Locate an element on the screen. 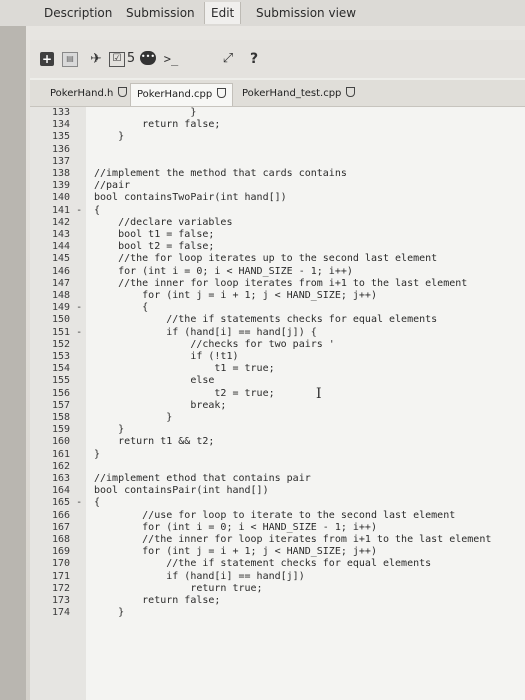 The width and height of the screenshot is (525, 700). code-text: return true; is located at coordinates (178, 588).